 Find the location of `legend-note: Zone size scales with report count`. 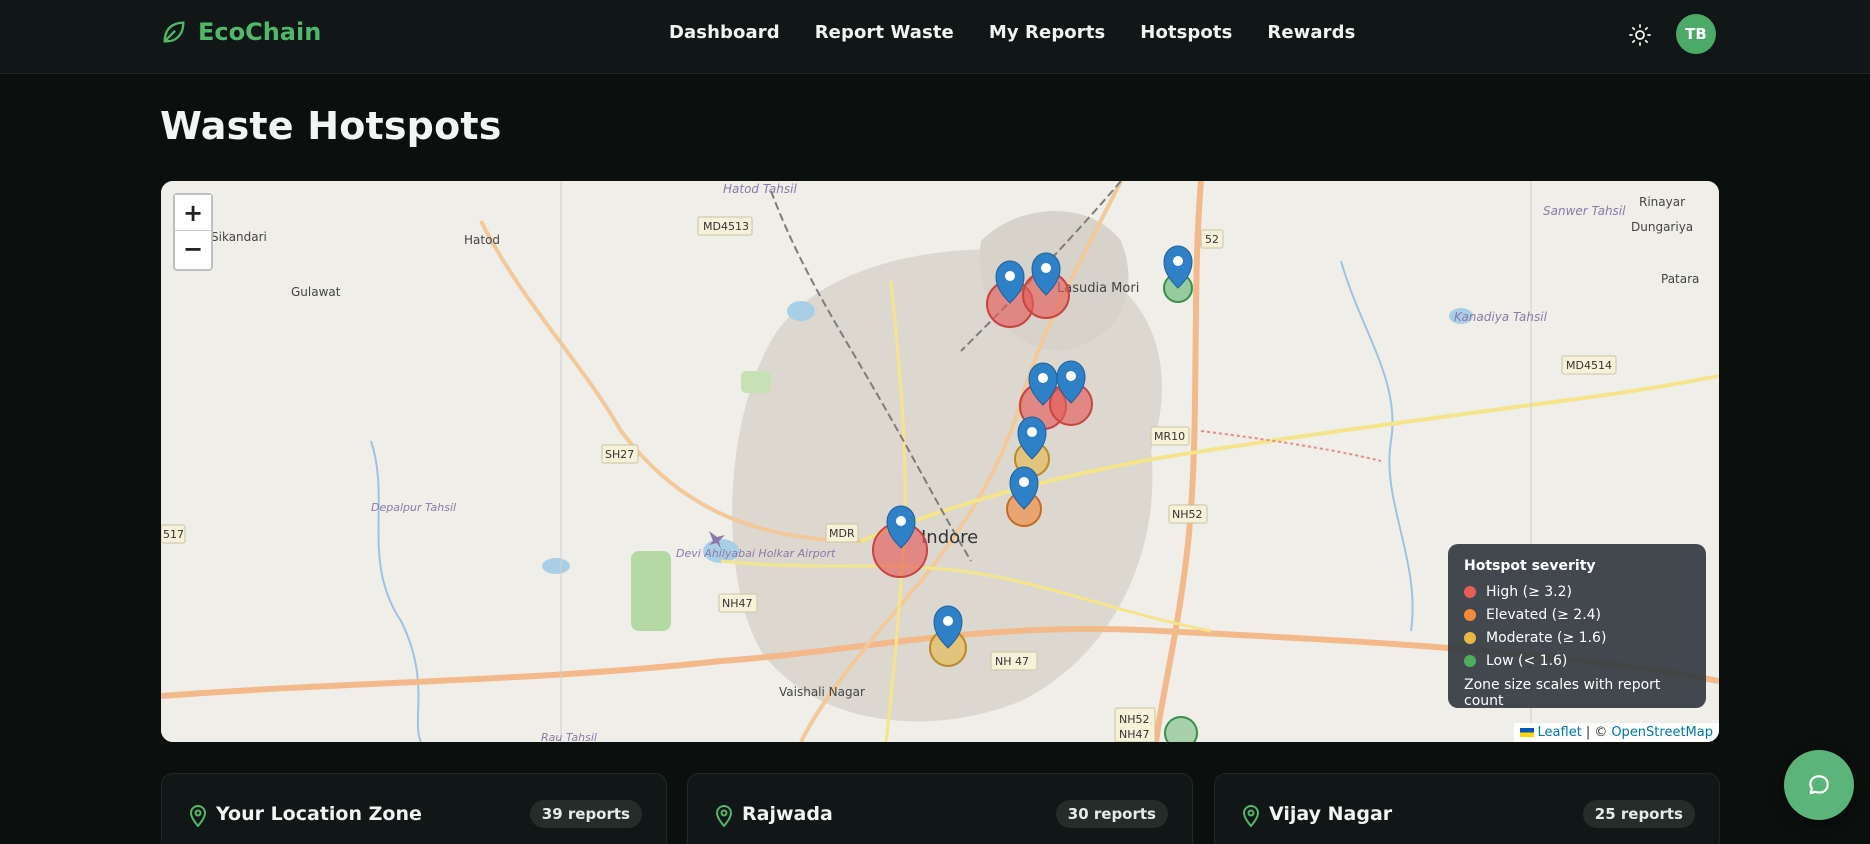

legend-note: Zone size scales with report count is located at coordinates (1562, 693).